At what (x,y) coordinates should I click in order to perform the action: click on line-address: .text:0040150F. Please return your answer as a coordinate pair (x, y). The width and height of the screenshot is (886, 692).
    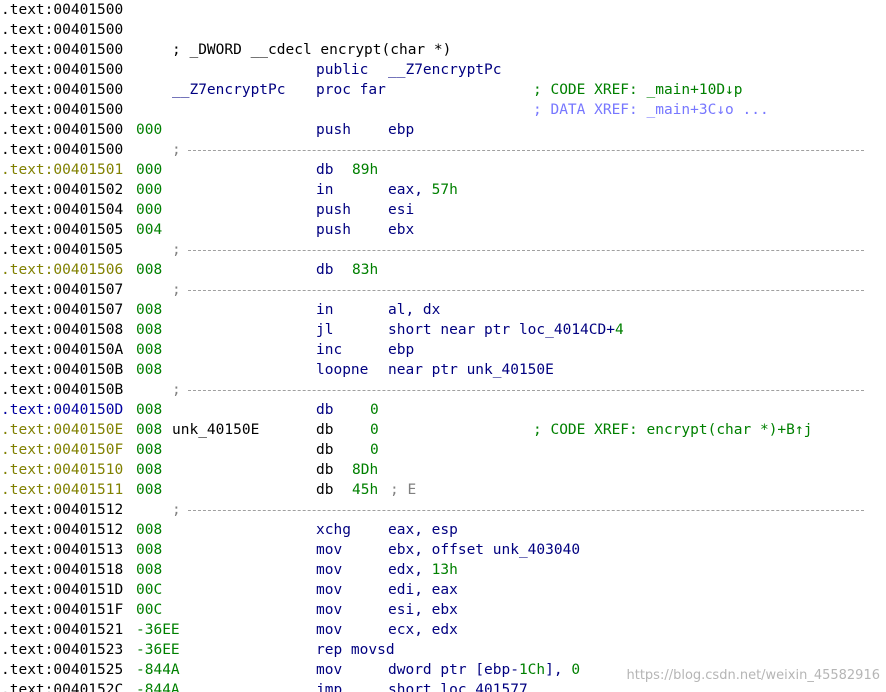
    Looking at the image, I should click on (62, 450).